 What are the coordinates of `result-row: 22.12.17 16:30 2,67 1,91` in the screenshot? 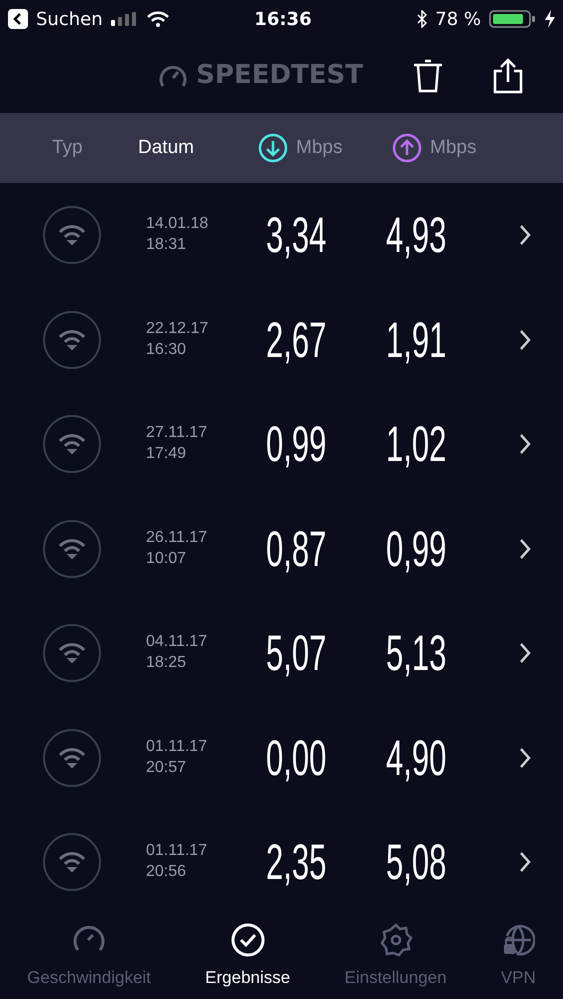 It's located at (281, 340).